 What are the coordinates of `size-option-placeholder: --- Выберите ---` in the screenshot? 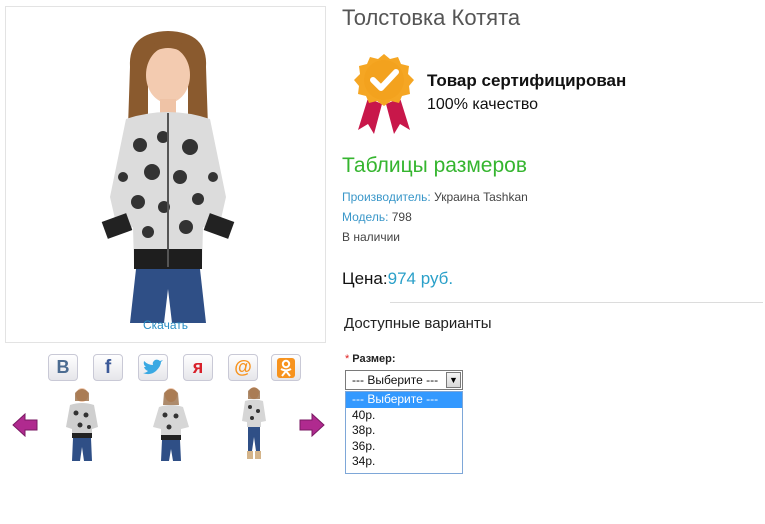 It's located at (404, 400).